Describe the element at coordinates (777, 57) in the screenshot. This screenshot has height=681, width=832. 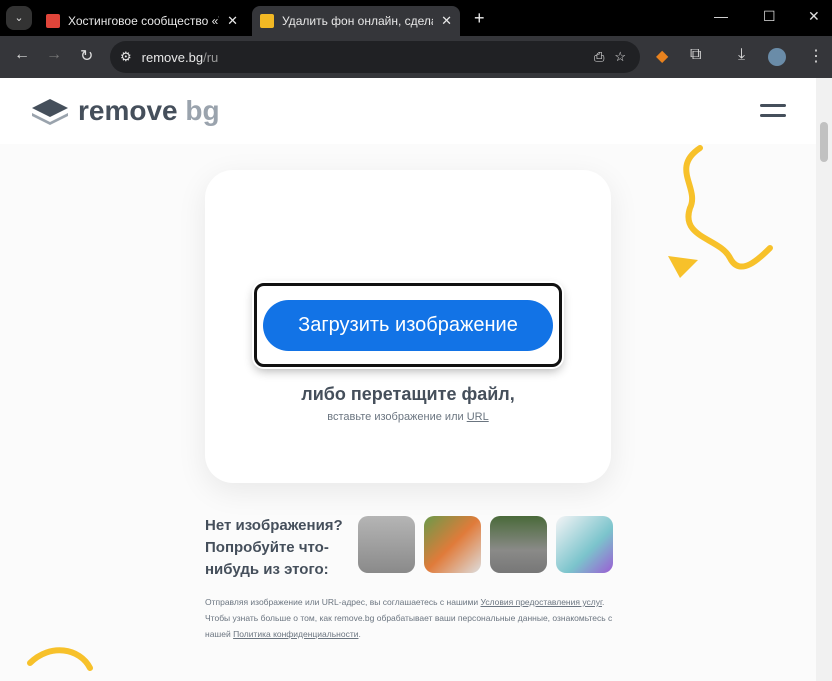
I see `profile-avatar` at that location.